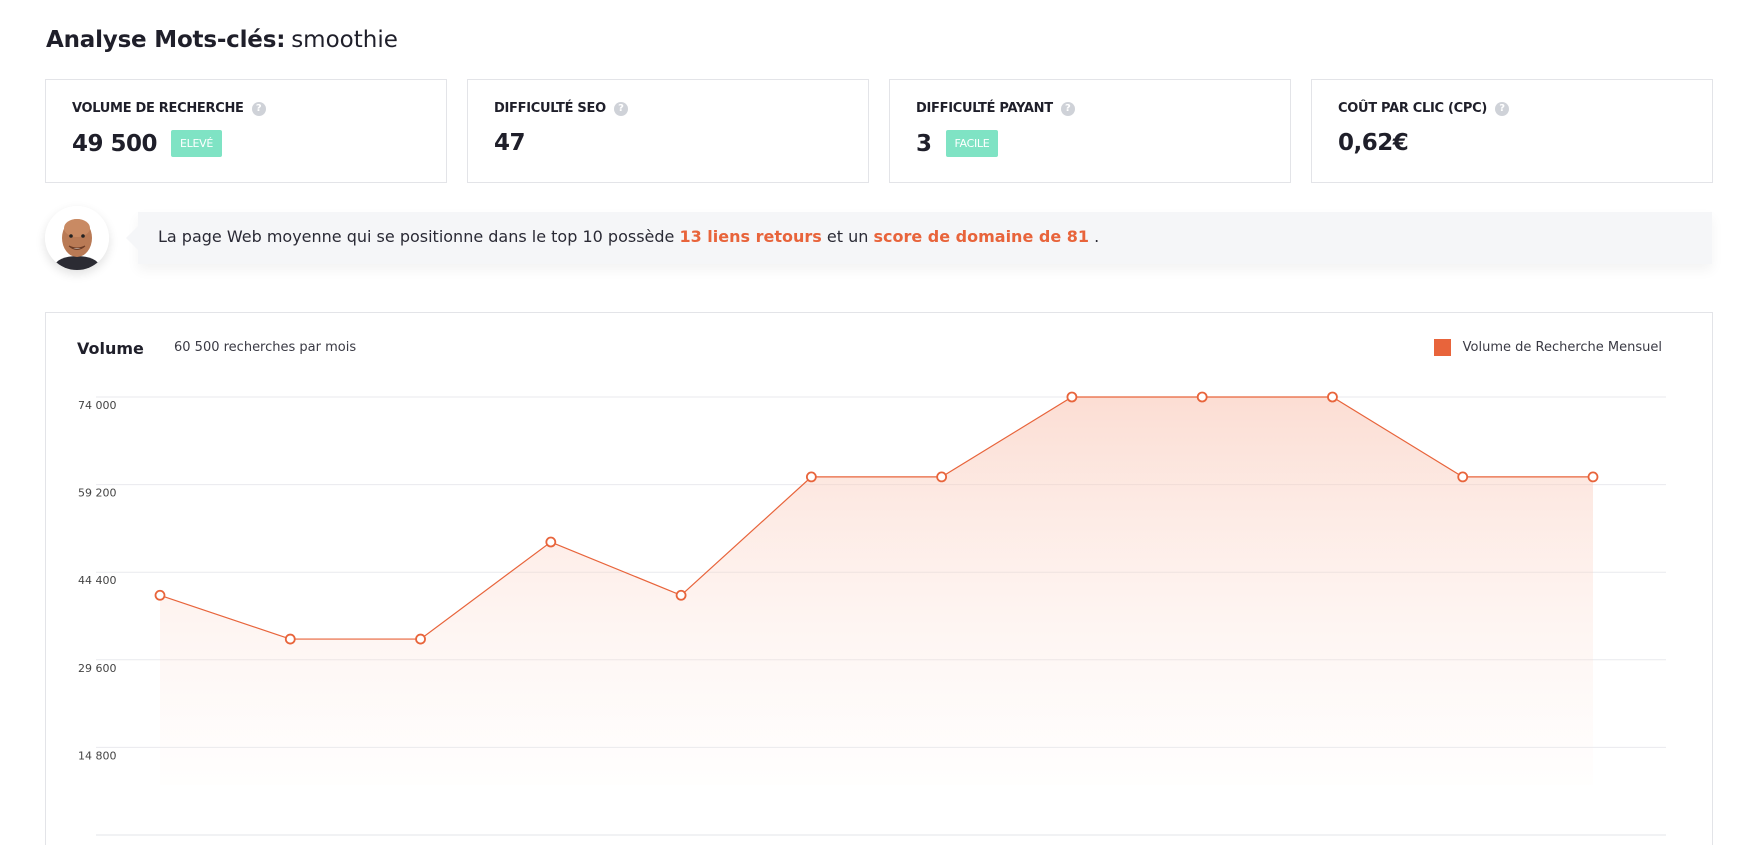 The width and height of the screenshot is (1739, 845). I want to click on metric-value: 47, so click(510, 143).